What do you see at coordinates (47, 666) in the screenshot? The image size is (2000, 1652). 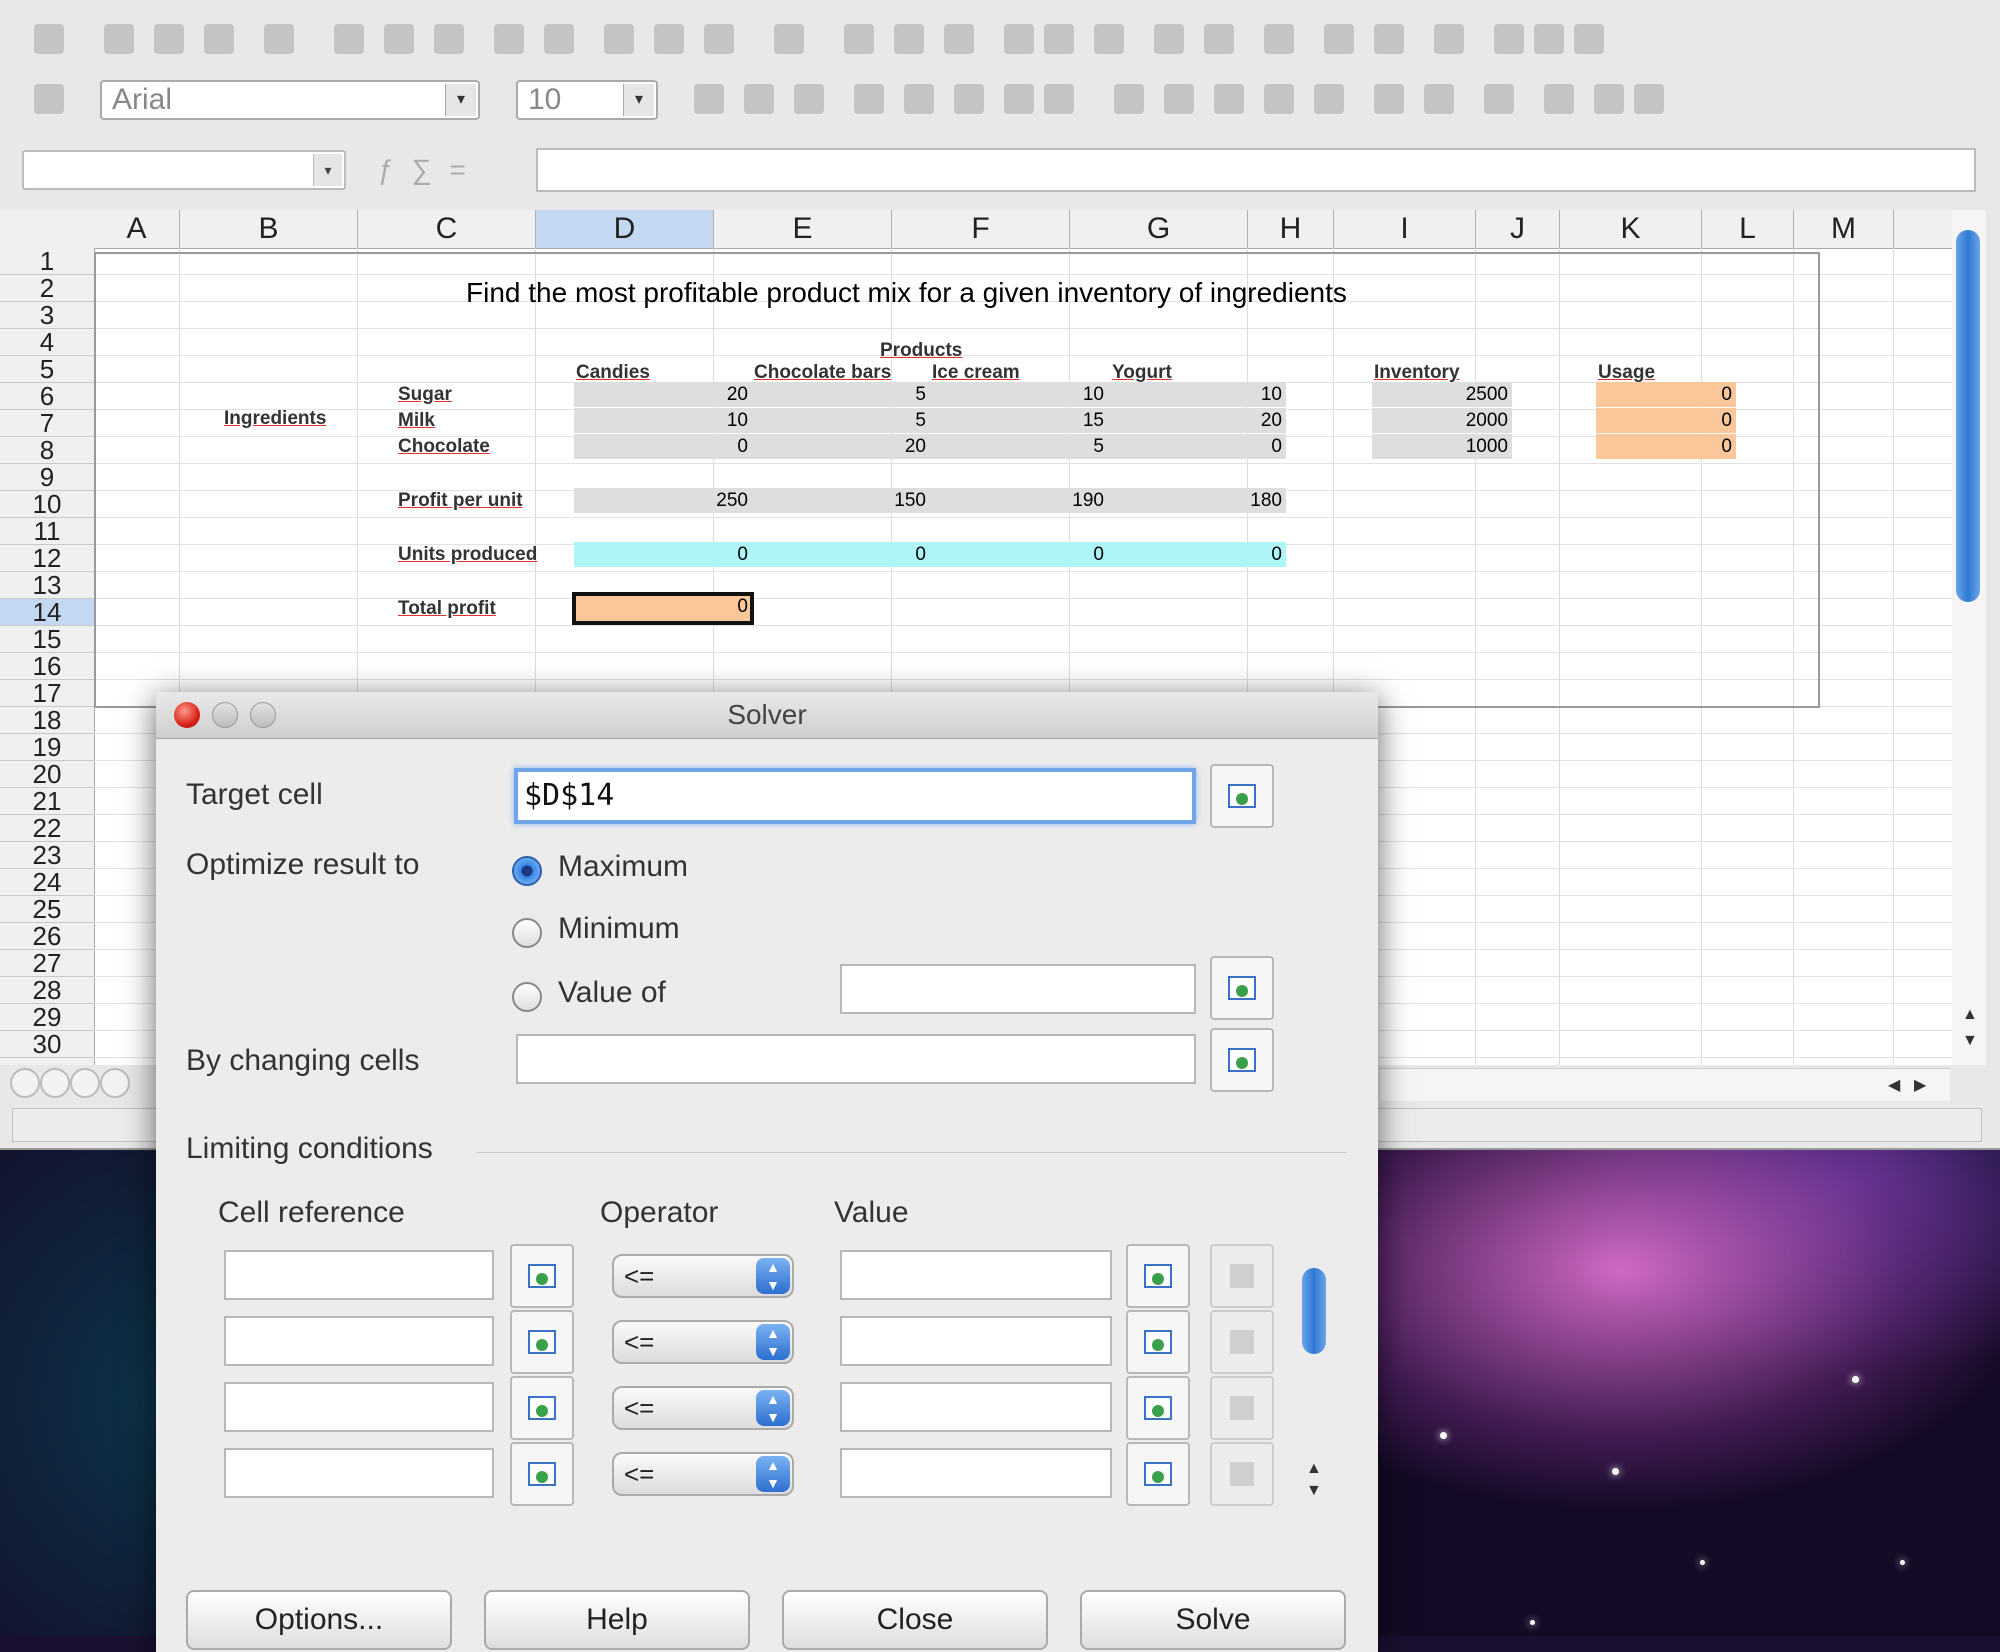 I see `row-header-16: 16` at bounding box center [47, 666].